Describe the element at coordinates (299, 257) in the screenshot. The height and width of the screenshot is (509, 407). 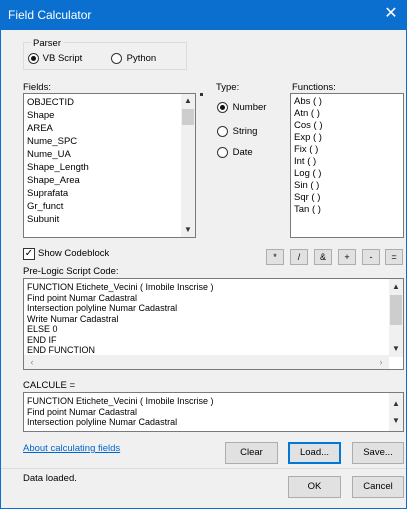
I see `operator-divide-button: /` at that location.